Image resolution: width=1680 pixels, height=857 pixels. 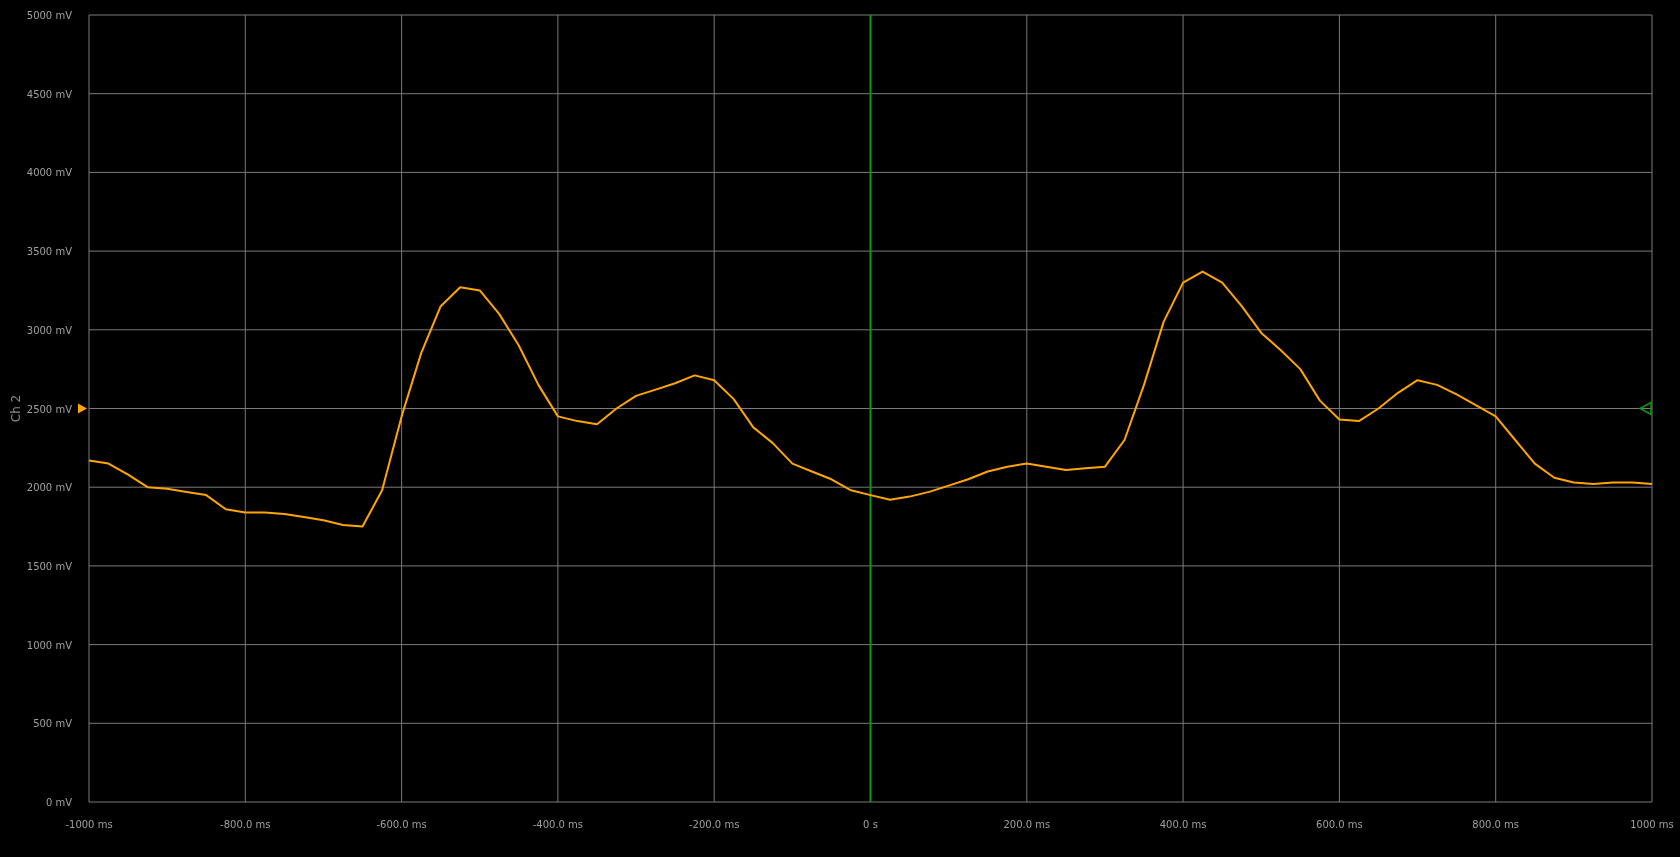 I want to click on x-tick-label: 0 s, so click(x=870, y=824).